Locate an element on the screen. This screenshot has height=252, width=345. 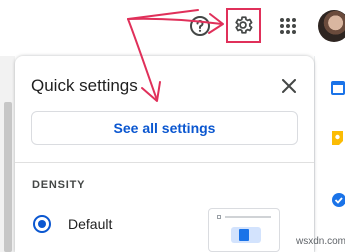
row-preview is located at coordinates (248, 217).